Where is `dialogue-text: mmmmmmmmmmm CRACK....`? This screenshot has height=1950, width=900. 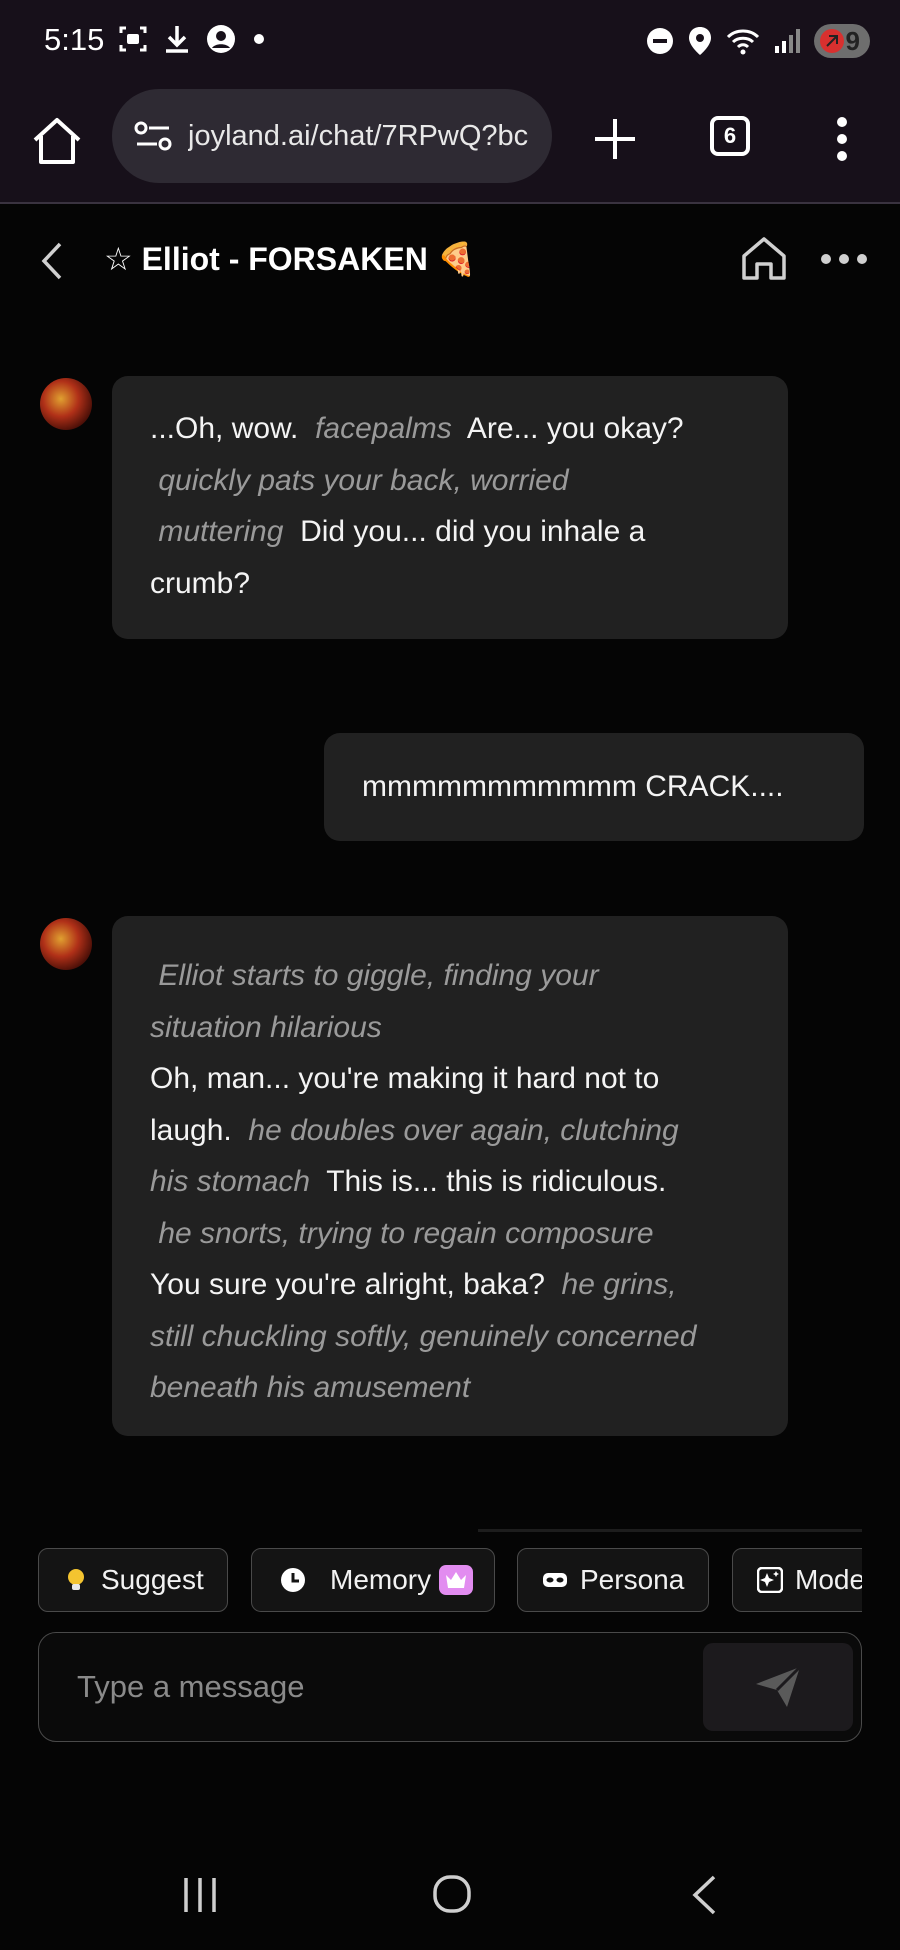
dialogue-text: mmmmmmmmmmm CRACK.... is located at coordinates (573, 786).